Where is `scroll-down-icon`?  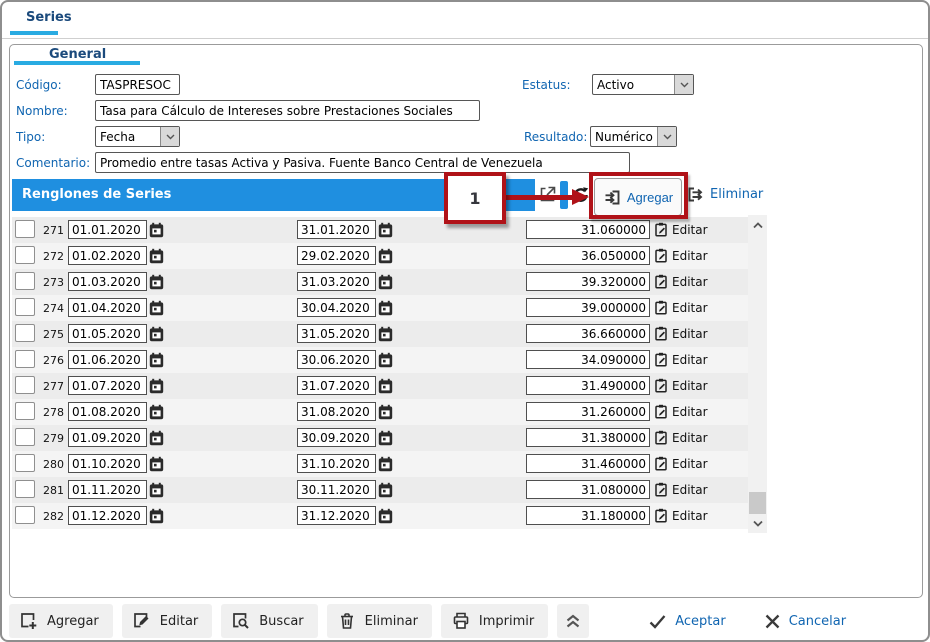 scroll-down-icon is located at coordinates (757, 523).